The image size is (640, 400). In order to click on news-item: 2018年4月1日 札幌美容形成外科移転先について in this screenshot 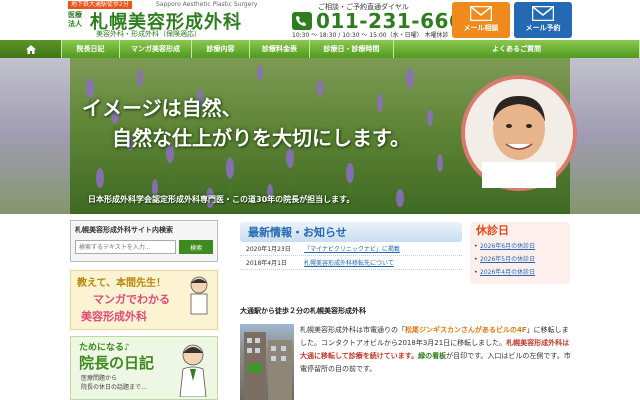, I will do `click(351, 263)`.